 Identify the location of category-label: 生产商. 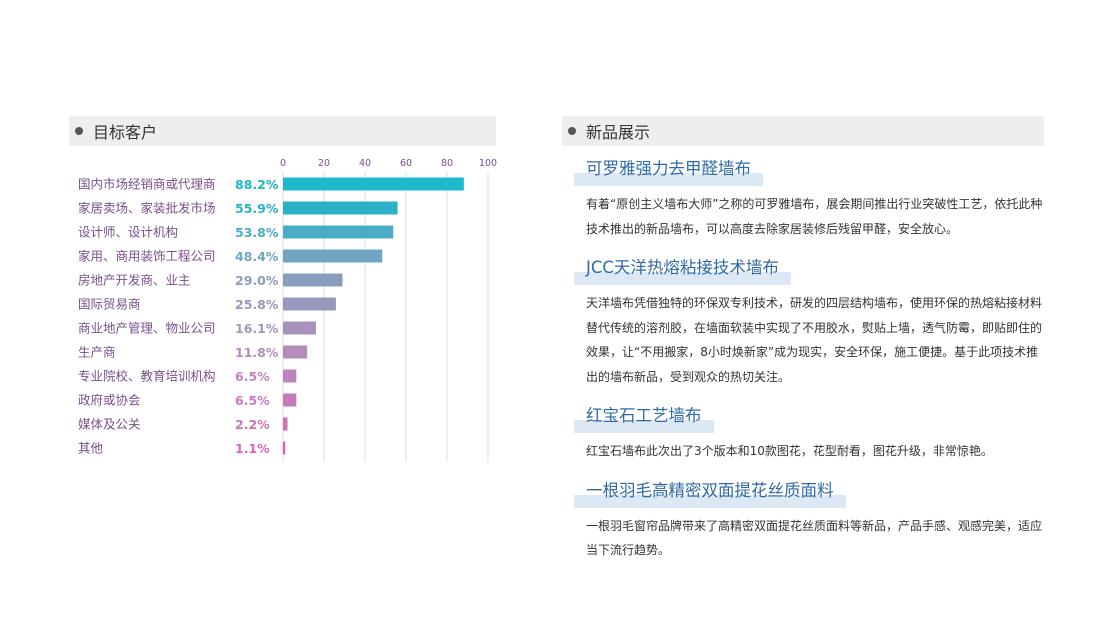
(97, 352).